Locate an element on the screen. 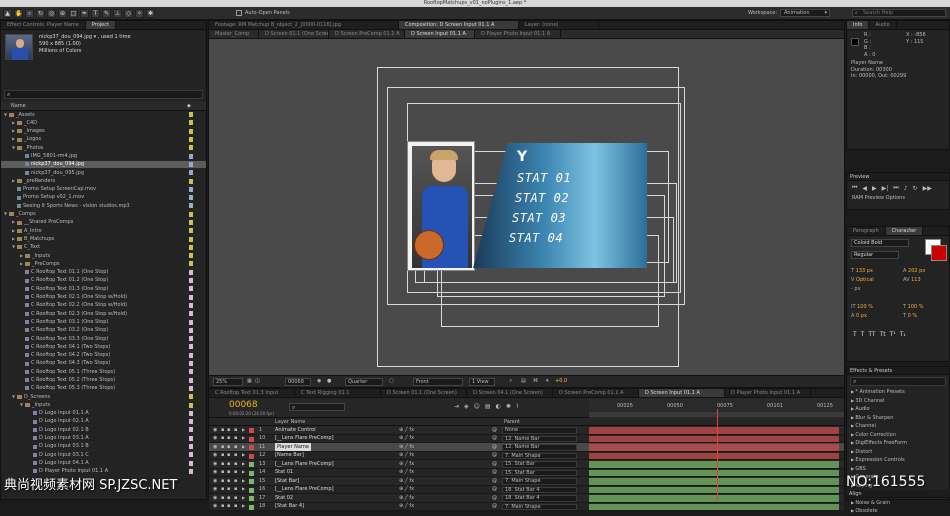  type-tool-icon: T is located at coordinates (95, 13).